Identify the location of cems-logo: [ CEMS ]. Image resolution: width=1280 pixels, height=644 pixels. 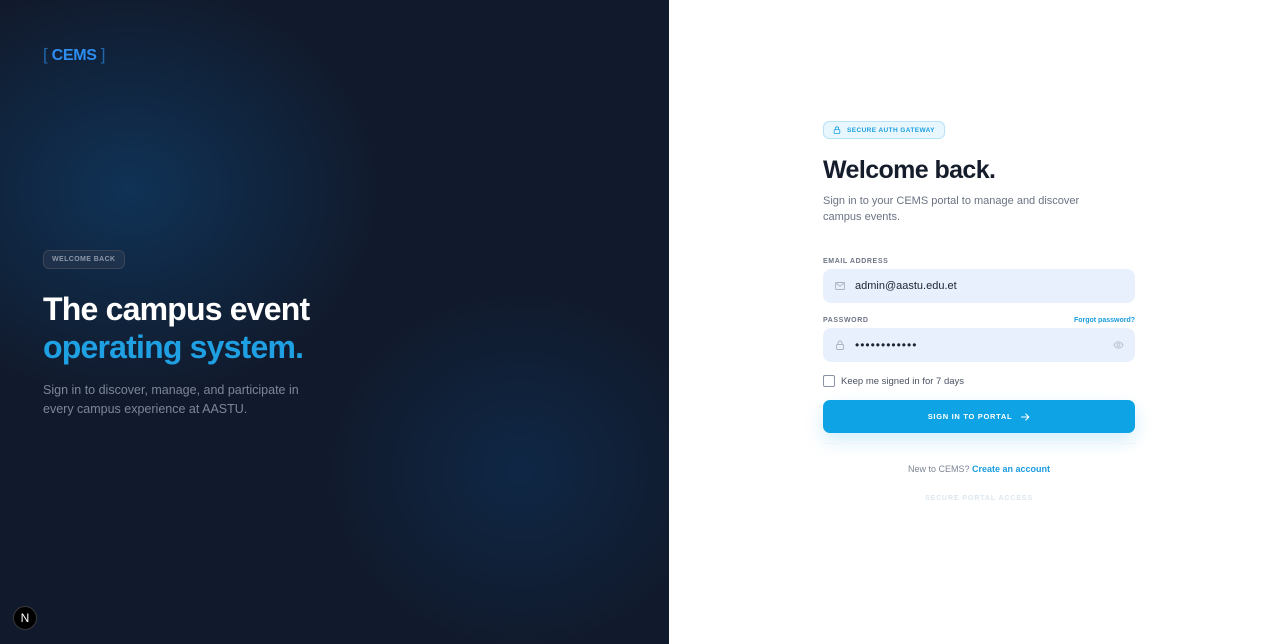
(74, 55).